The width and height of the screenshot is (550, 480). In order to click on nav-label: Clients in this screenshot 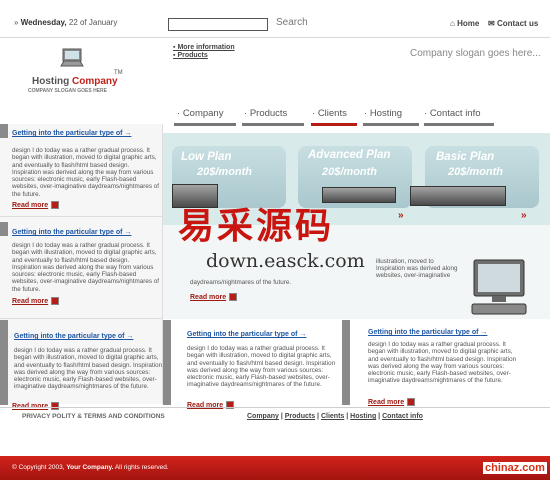, I will do `click(332, 113)`.